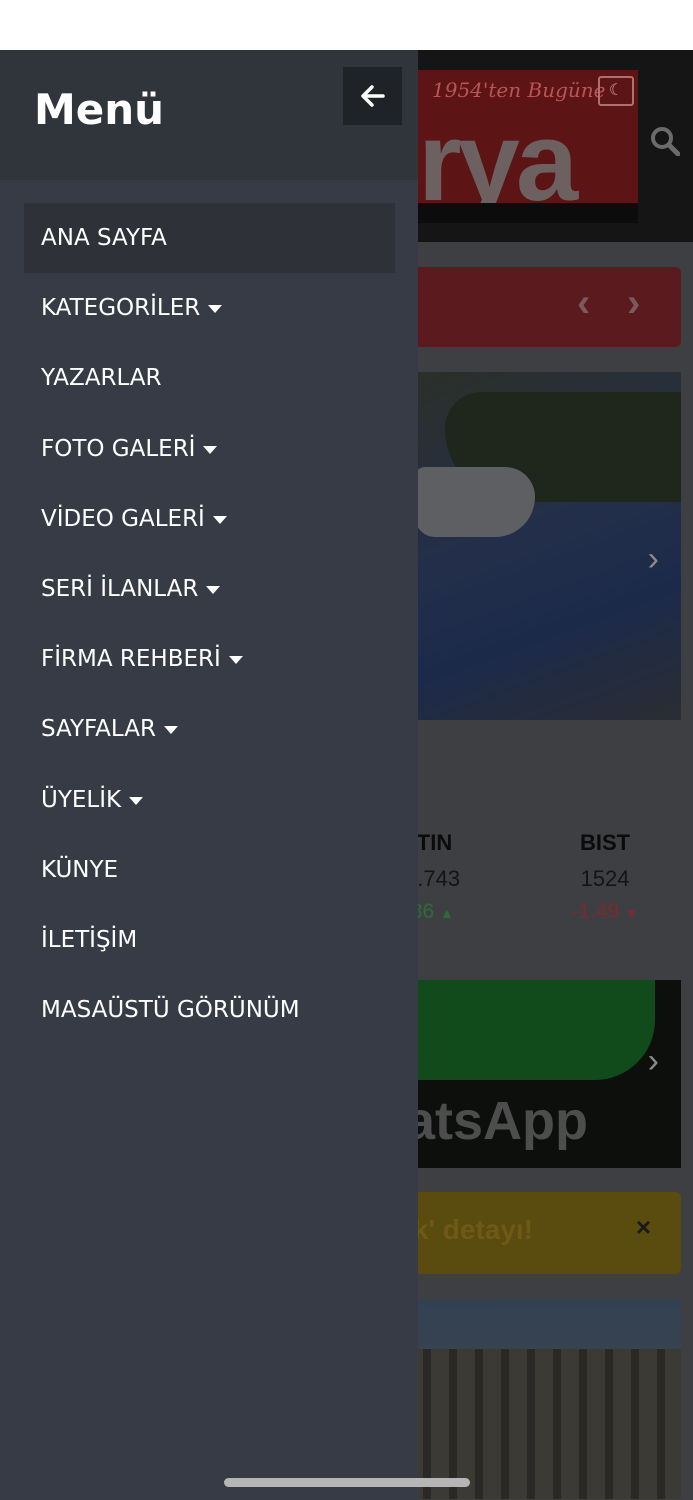 The image size is (693, 1500). Describe the element at coordinates (497, 1121) in the screenshot. I see `whatsapp-text: atsApp` at that location.